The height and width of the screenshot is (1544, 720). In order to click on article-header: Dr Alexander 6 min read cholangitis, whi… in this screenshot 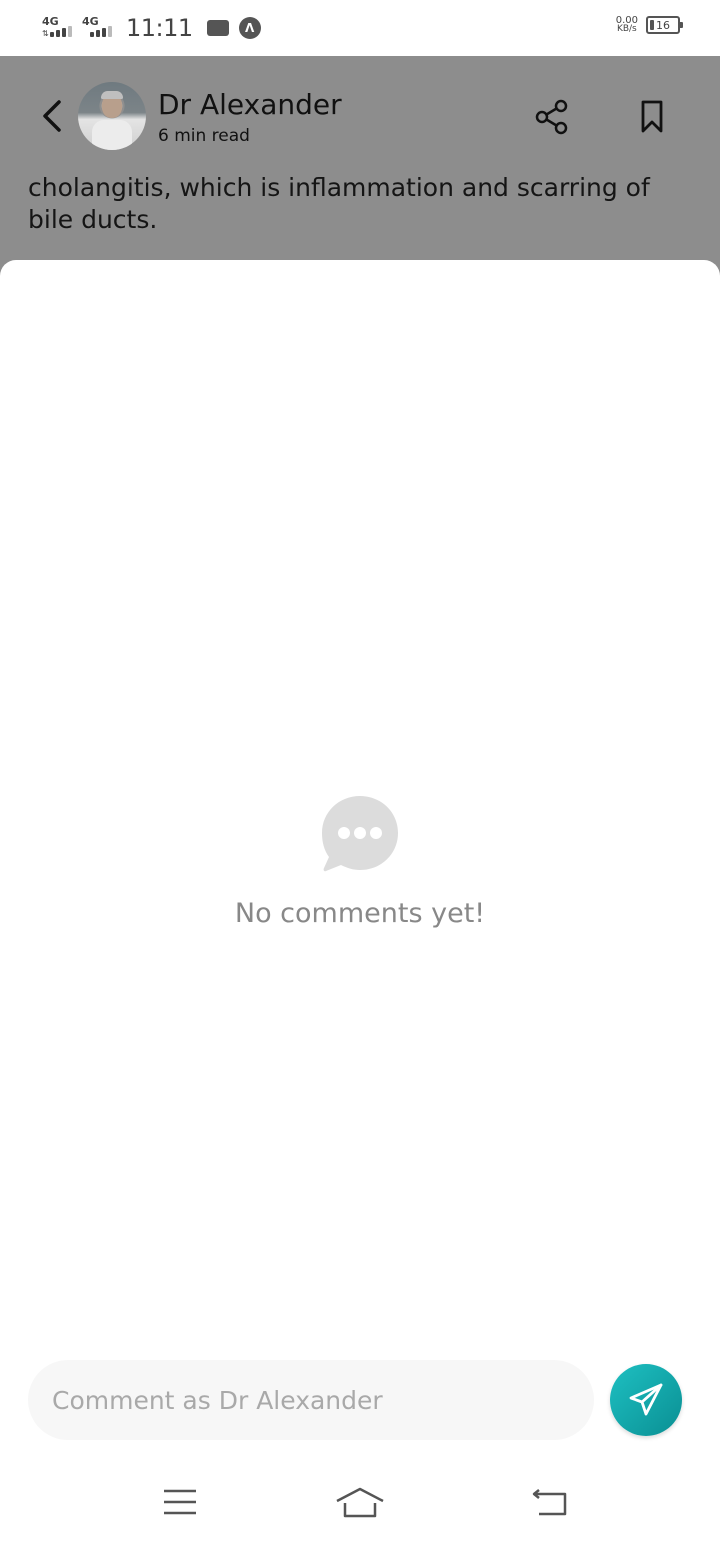, I will do `click(360, 166)`.